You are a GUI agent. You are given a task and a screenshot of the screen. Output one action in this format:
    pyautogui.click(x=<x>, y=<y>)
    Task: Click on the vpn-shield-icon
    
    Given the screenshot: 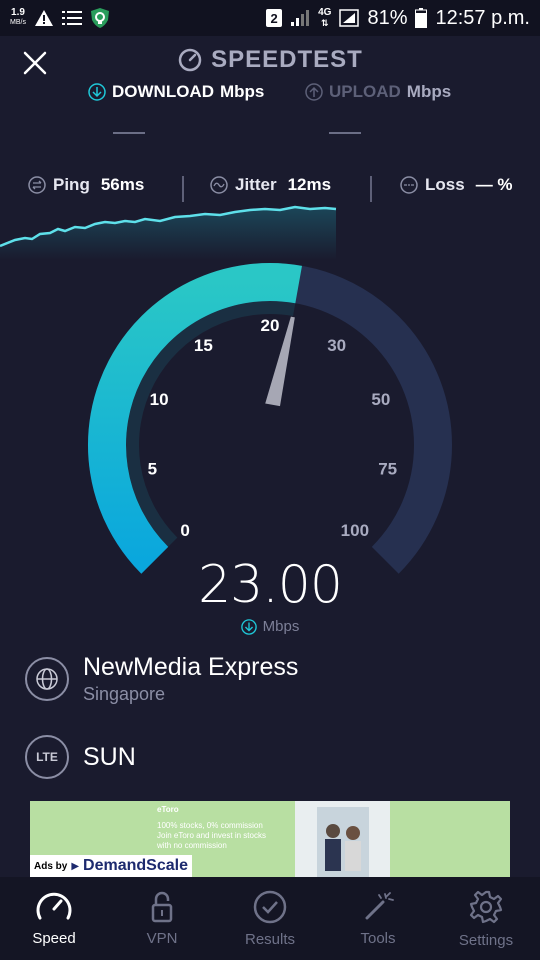 What is the action you would take?
    pyautogui.click(x=100, y=18)
    